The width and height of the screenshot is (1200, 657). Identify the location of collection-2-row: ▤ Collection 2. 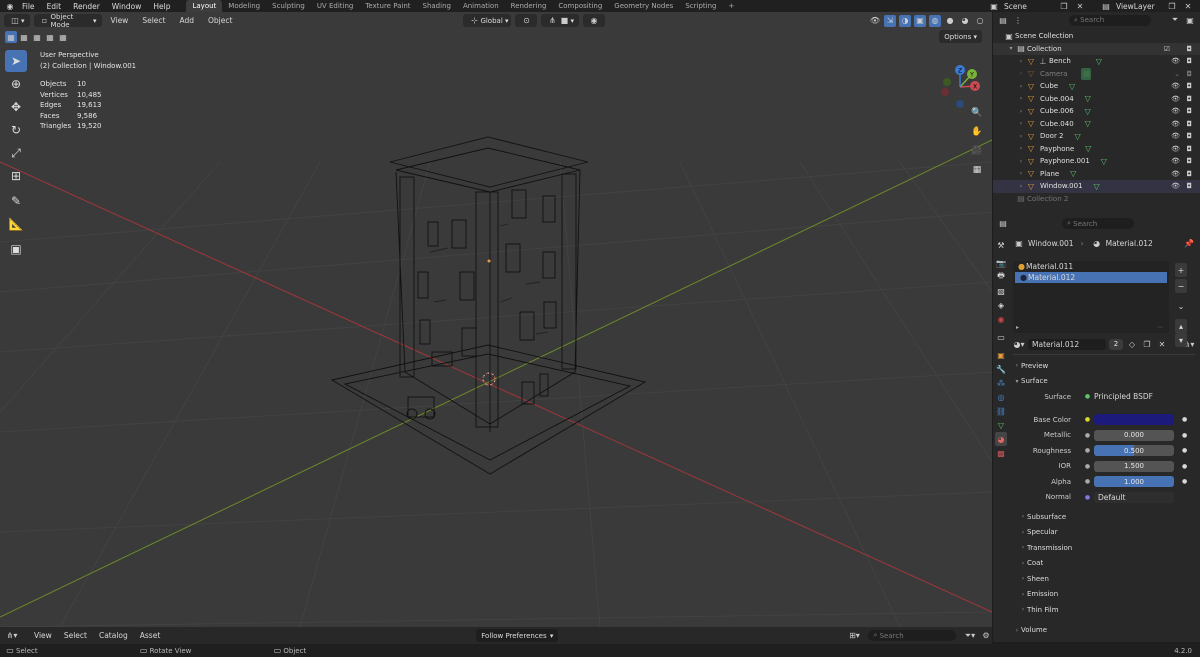
(1096, 199).